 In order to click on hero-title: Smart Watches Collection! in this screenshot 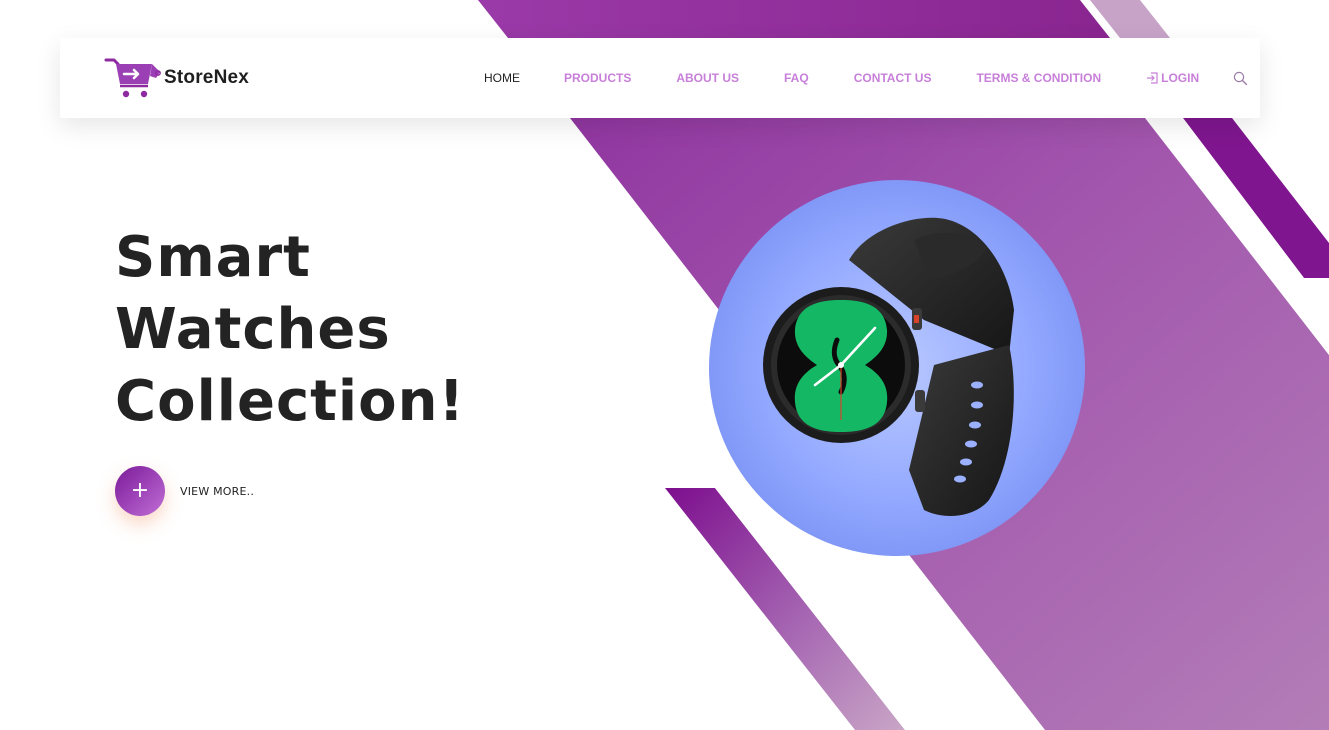, I will do `click(290, 330)`.